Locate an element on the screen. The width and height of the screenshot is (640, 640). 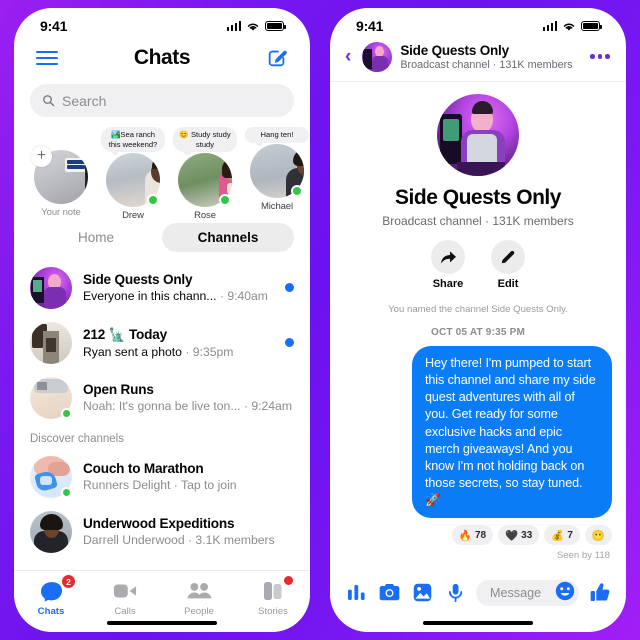
channel-name: Side Quests Only is located at coordinates (478, 197).